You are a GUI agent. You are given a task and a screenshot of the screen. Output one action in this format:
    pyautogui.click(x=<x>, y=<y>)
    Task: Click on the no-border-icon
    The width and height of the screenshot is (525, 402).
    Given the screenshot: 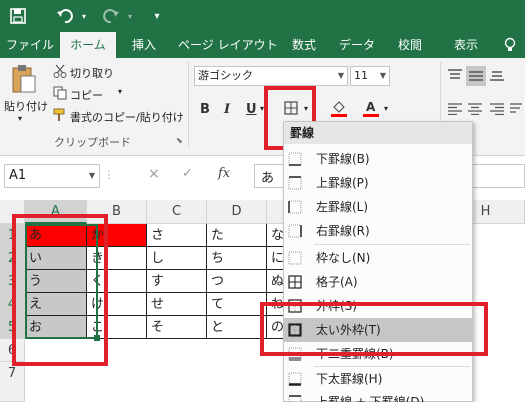 What is the action you would take?
    pyautogui.click(x=295, y=258)
    